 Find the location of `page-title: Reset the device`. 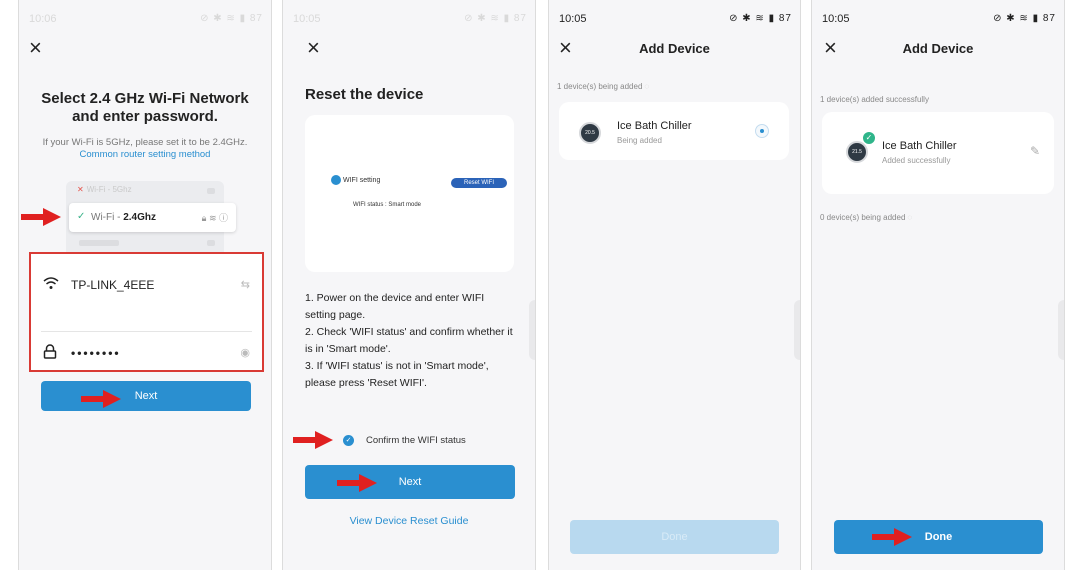

page-title: Reset the device is located at coordinates (364, 94).